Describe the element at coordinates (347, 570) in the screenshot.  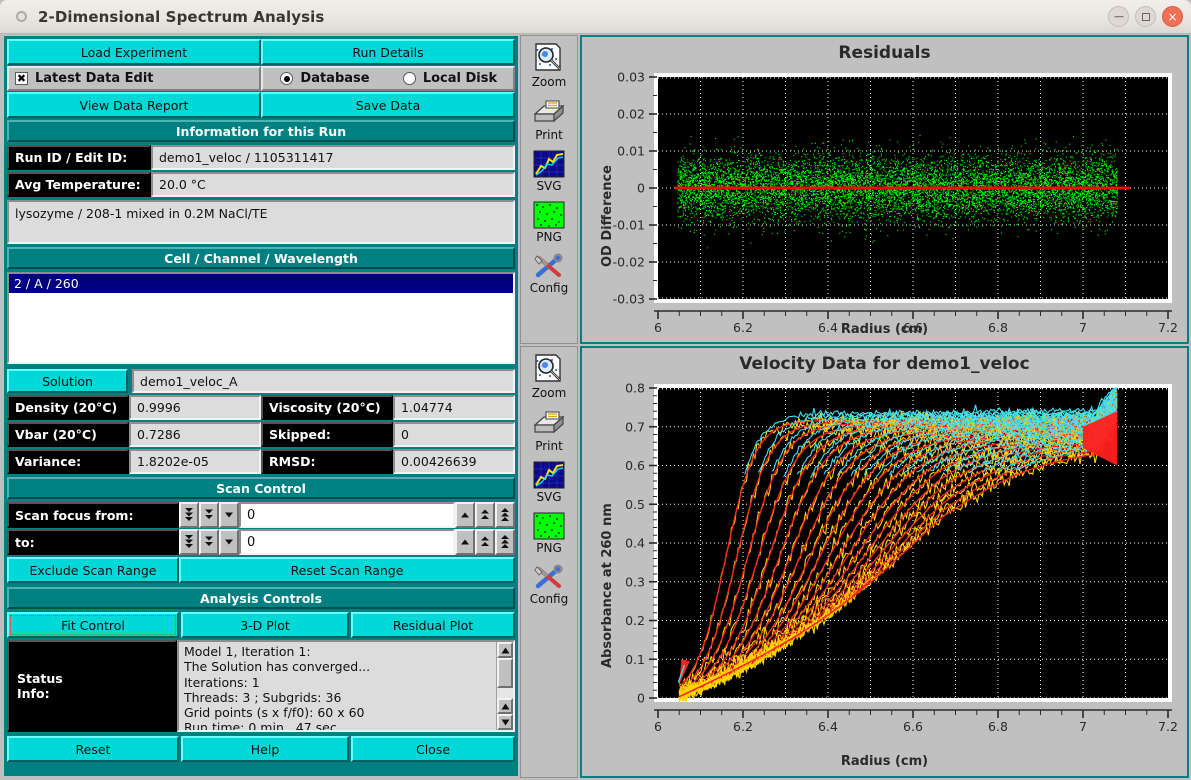
I see `reset-scan-range-button: Reset Scan Range` at that location.